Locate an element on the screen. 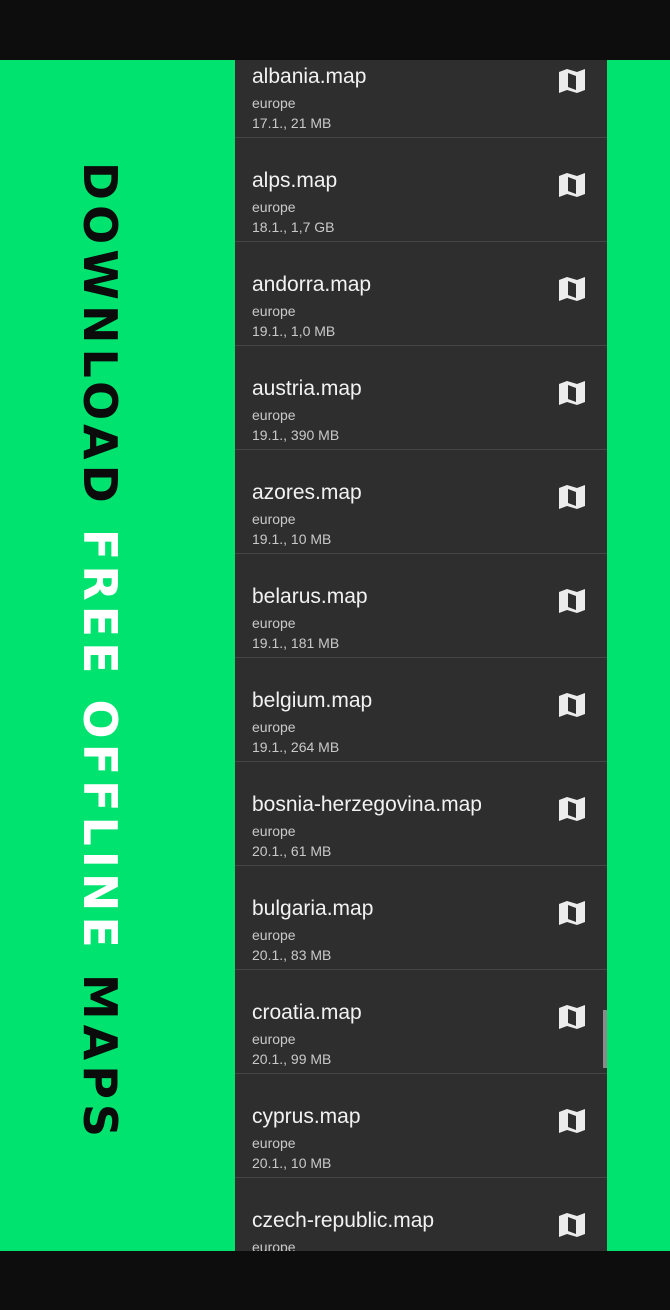  bottom-black-bar is located at coordinates (335, 1280).